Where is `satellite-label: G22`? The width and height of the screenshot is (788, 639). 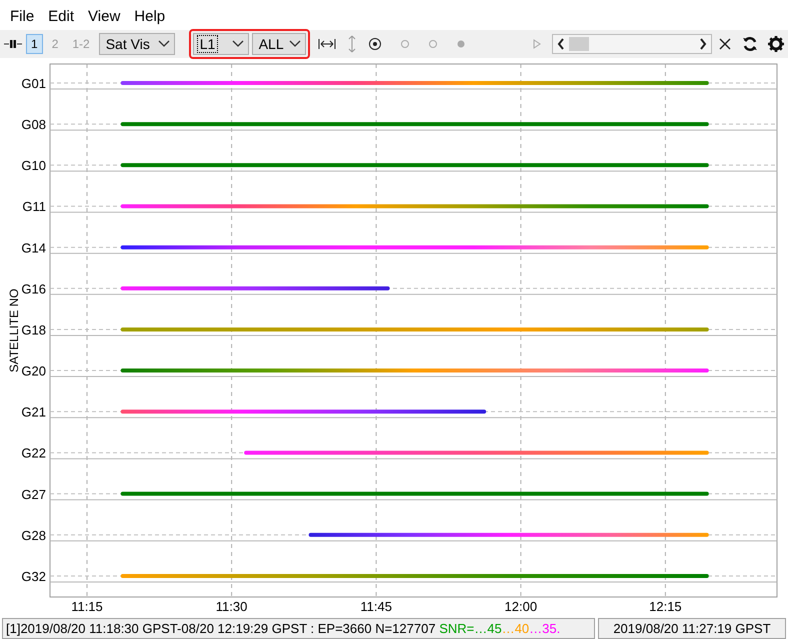 satellite-label: G22 is located at coordinates (33, 453).